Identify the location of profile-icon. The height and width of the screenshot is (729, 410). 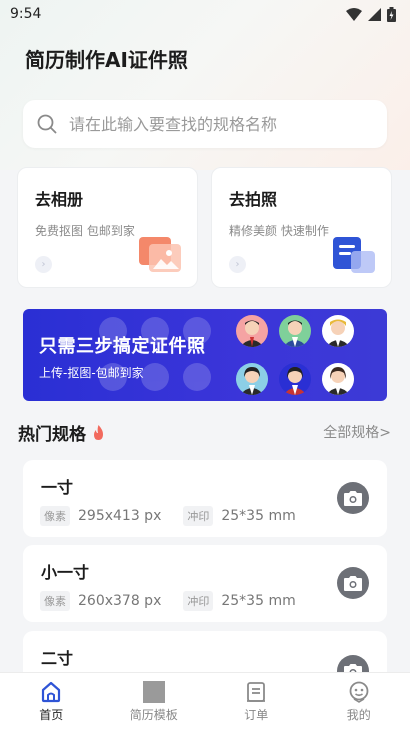
(359, 692).